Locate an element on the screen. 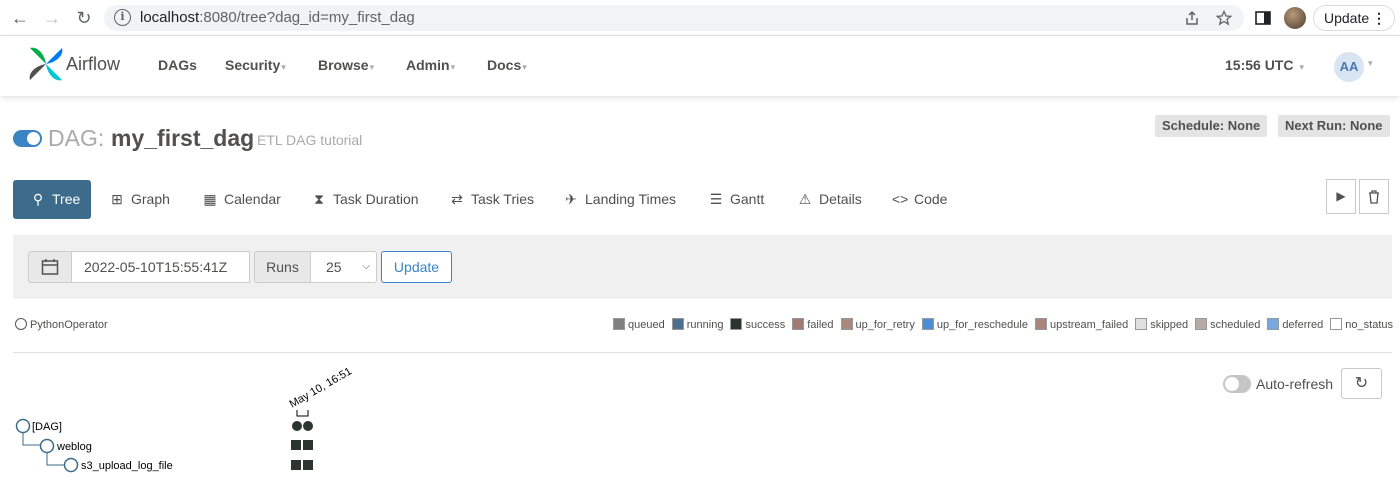  state-legend-queued: queued is located at coordinates (639, 324).